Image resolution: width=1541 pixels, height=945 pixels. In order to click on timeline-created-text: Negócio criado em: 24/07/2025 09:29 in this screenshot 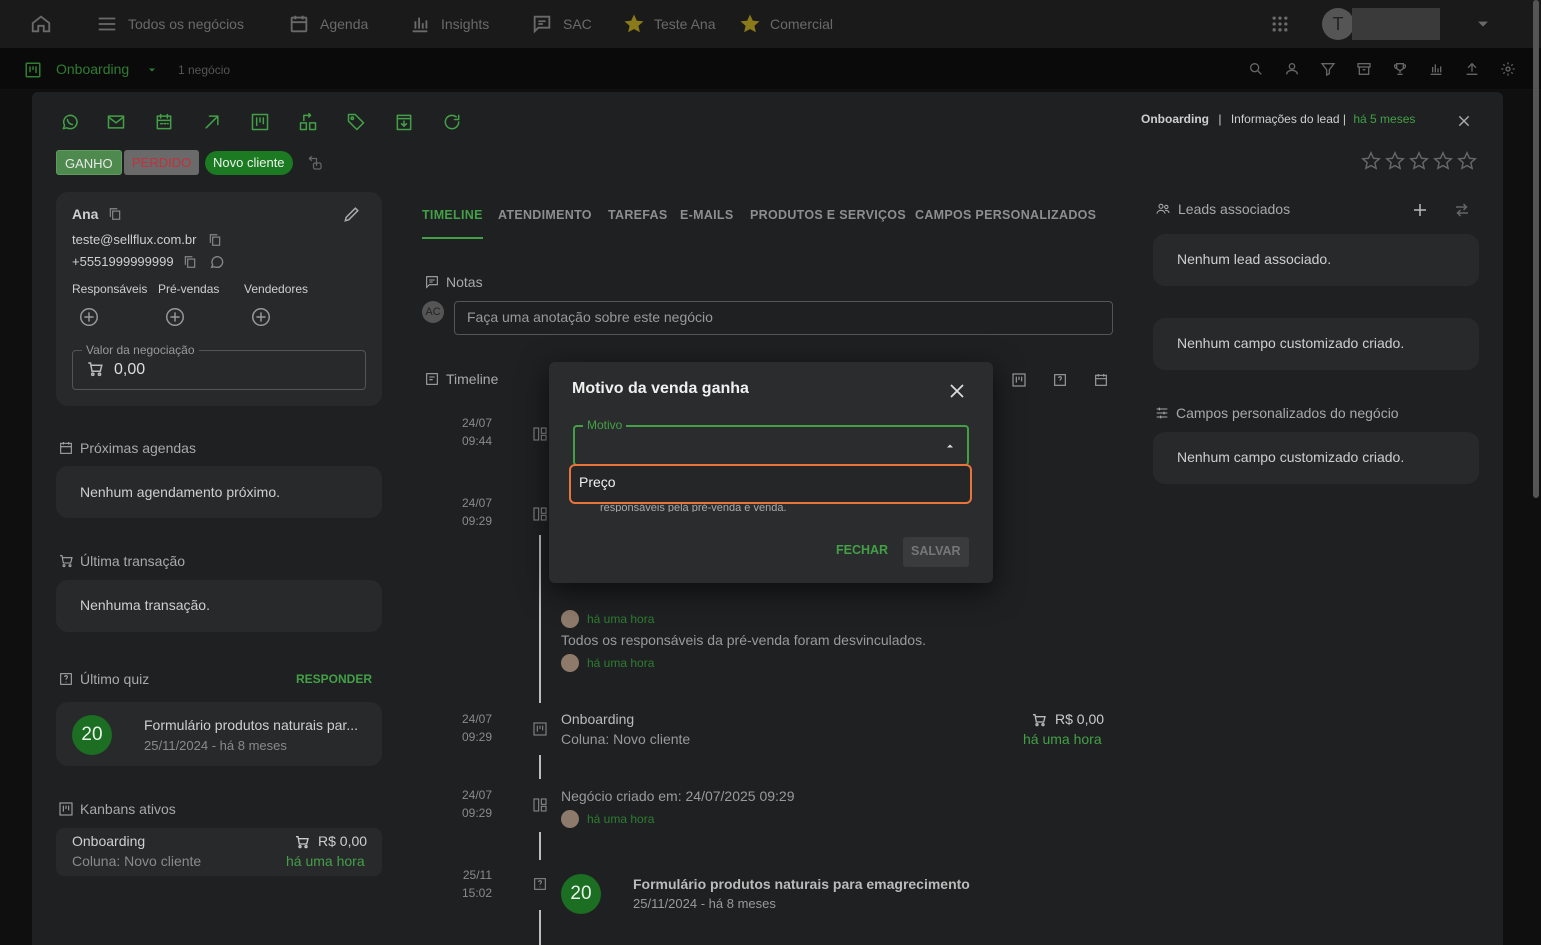, I will do `click(678, 796)`.